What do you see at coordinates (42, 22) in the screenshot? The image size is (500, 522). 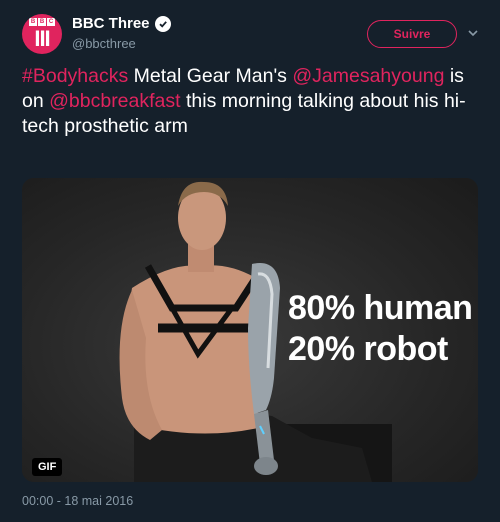 I see `bbc-logo: B B C` at bounding box center [42, 22].